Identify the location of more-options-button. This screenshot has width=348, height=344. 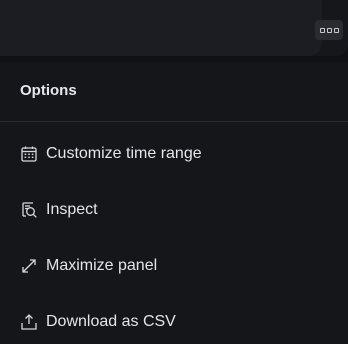
(329, 30).